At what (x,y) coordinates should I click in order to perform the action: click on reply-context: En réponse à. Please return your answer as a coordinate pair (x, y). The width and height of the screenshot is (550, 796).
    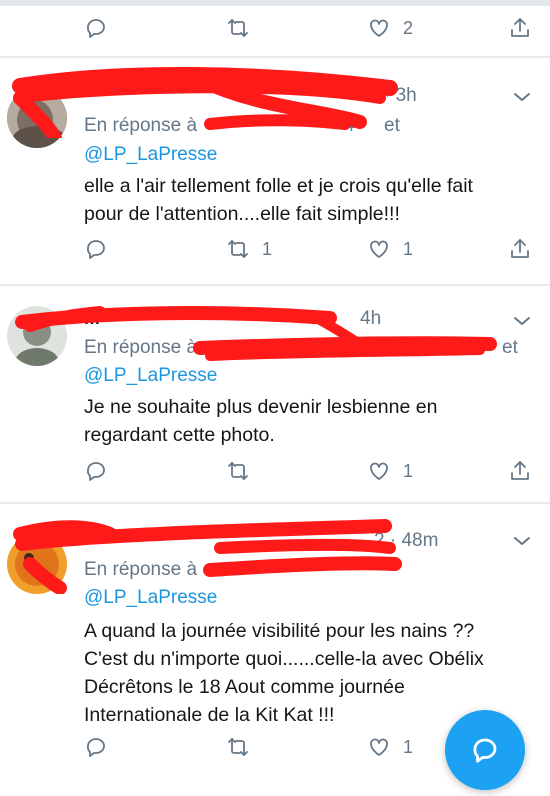
    Looking at the image, I should click on (140, 570).